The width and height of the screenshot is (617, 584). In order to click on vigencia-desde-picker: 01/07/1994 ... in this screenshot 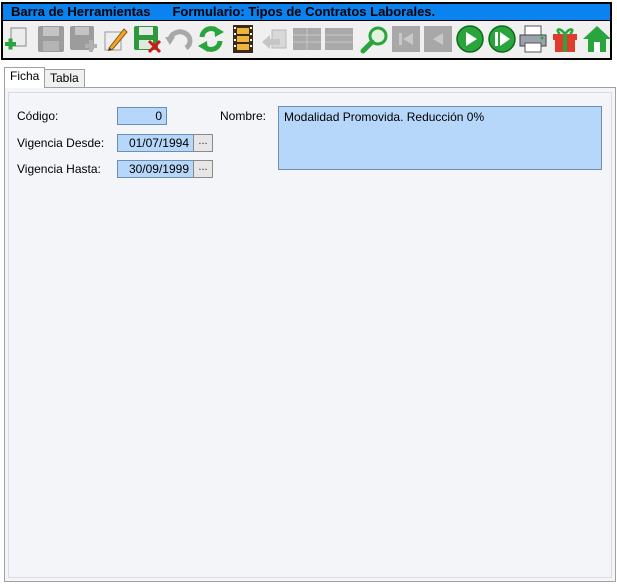, I will do `click(165, 143)`.